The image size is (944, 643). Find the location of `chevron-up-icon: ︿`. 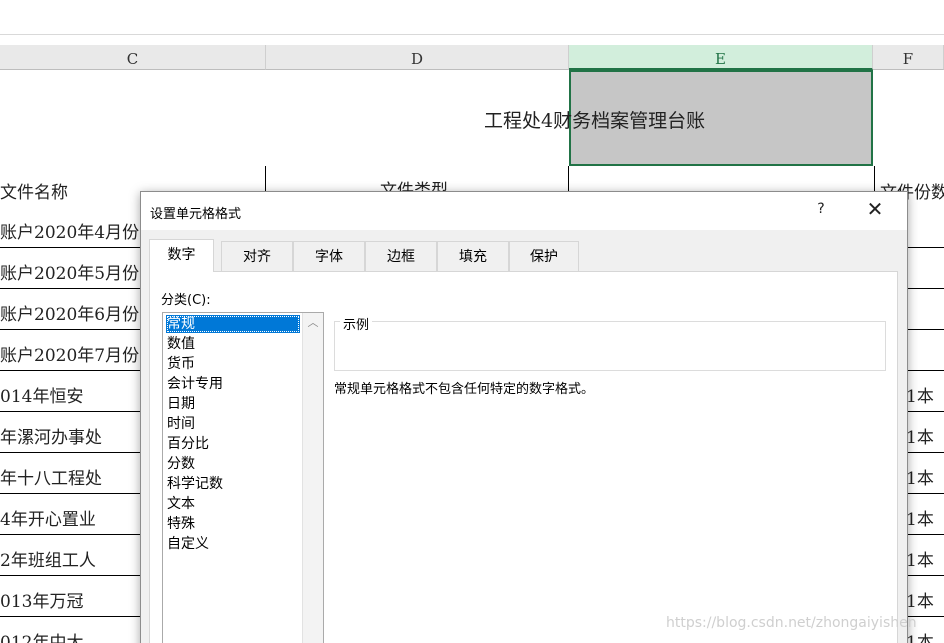

chevron-up-icon: ︿ is located at coordinates (313, 323).